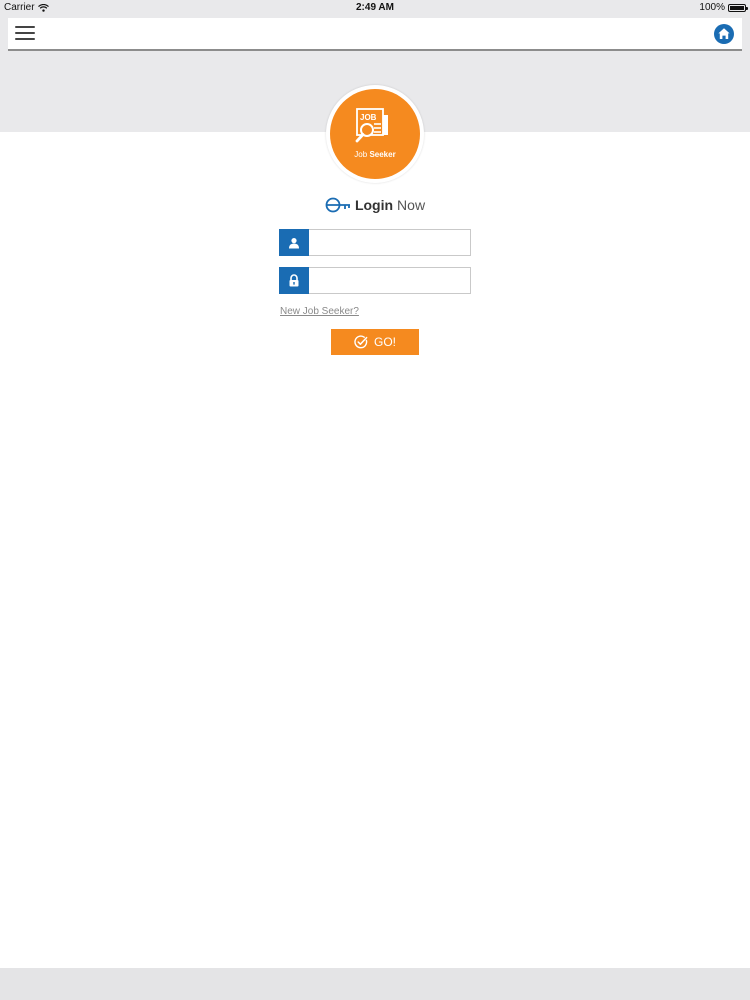 The image size is (750, 1000). I want to click on logo-caption: Job Seeker, so click(375, 154).